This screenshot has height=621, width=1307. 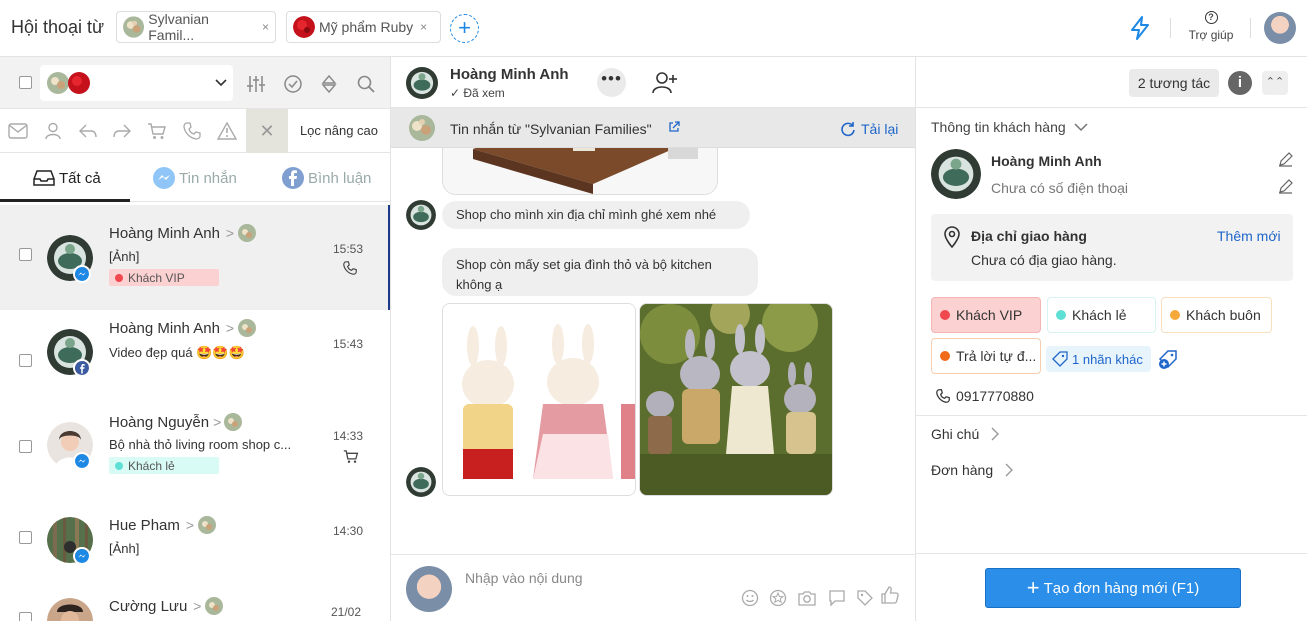 I want to click on more-tags-button: 1 nhãn khác, so click(x=1098, y=359).